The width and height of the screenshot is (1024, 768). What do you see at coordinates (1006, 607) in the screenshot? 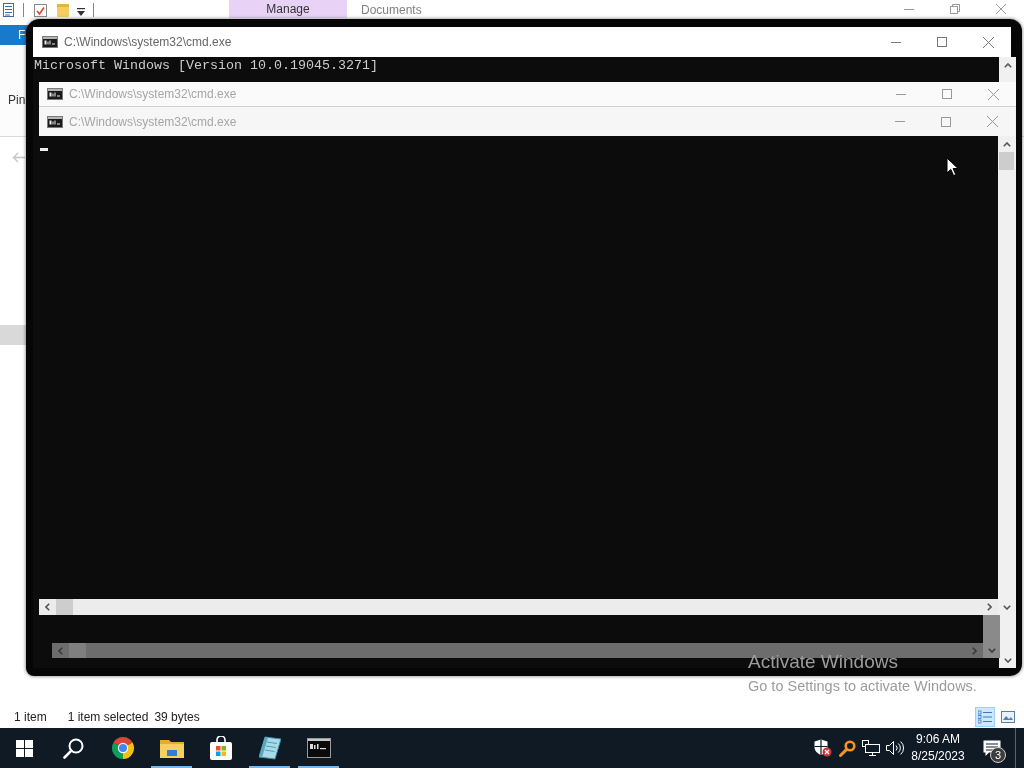
I see `chevron-down-icon` at bounding box center [1006, 607].